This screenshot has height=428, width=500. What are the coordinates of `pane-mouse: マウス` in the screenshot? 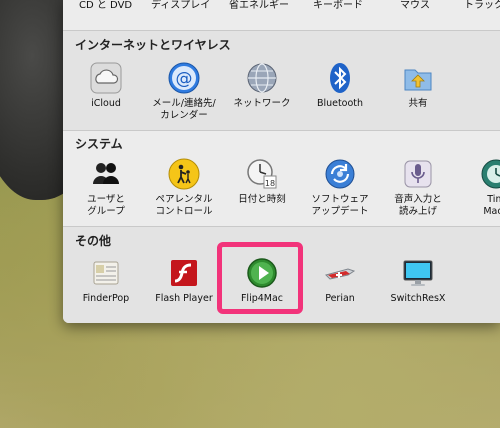 It's located at (415, 5).